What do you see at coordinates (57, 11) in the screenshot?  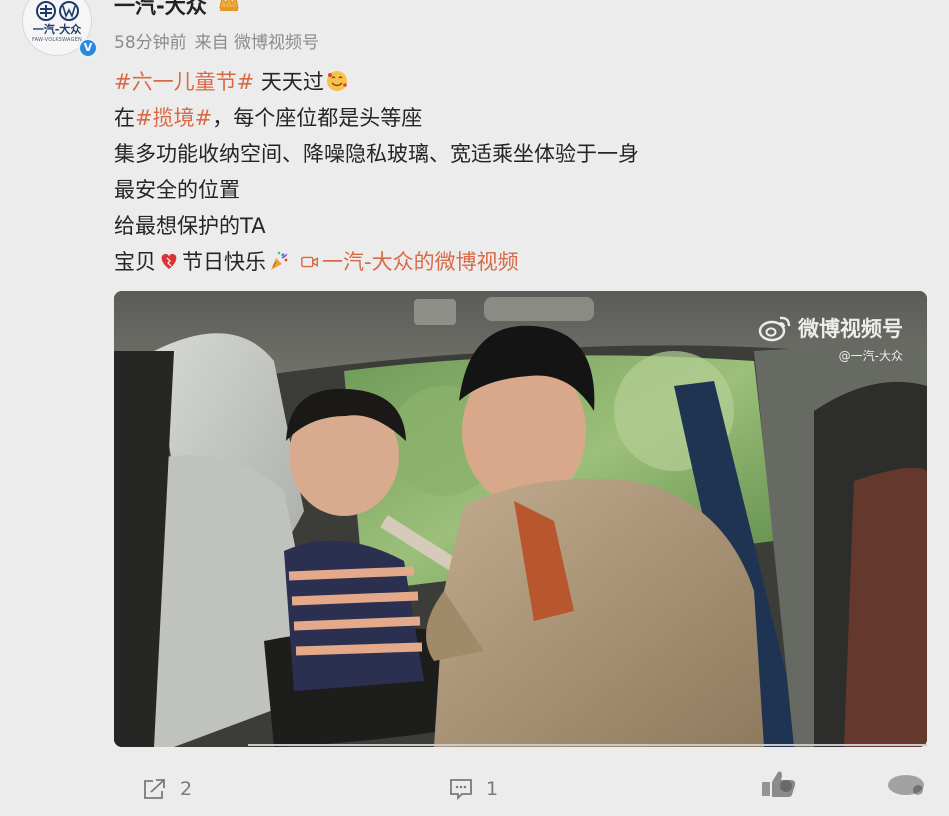 I see `brand-logo-icon` at bounding box center [57, 11].